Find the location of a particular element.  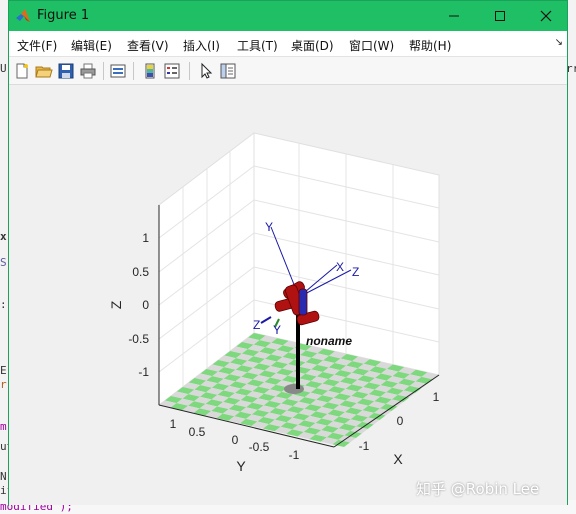

x-tick-label: -1 is located at coordinates (364, 446).